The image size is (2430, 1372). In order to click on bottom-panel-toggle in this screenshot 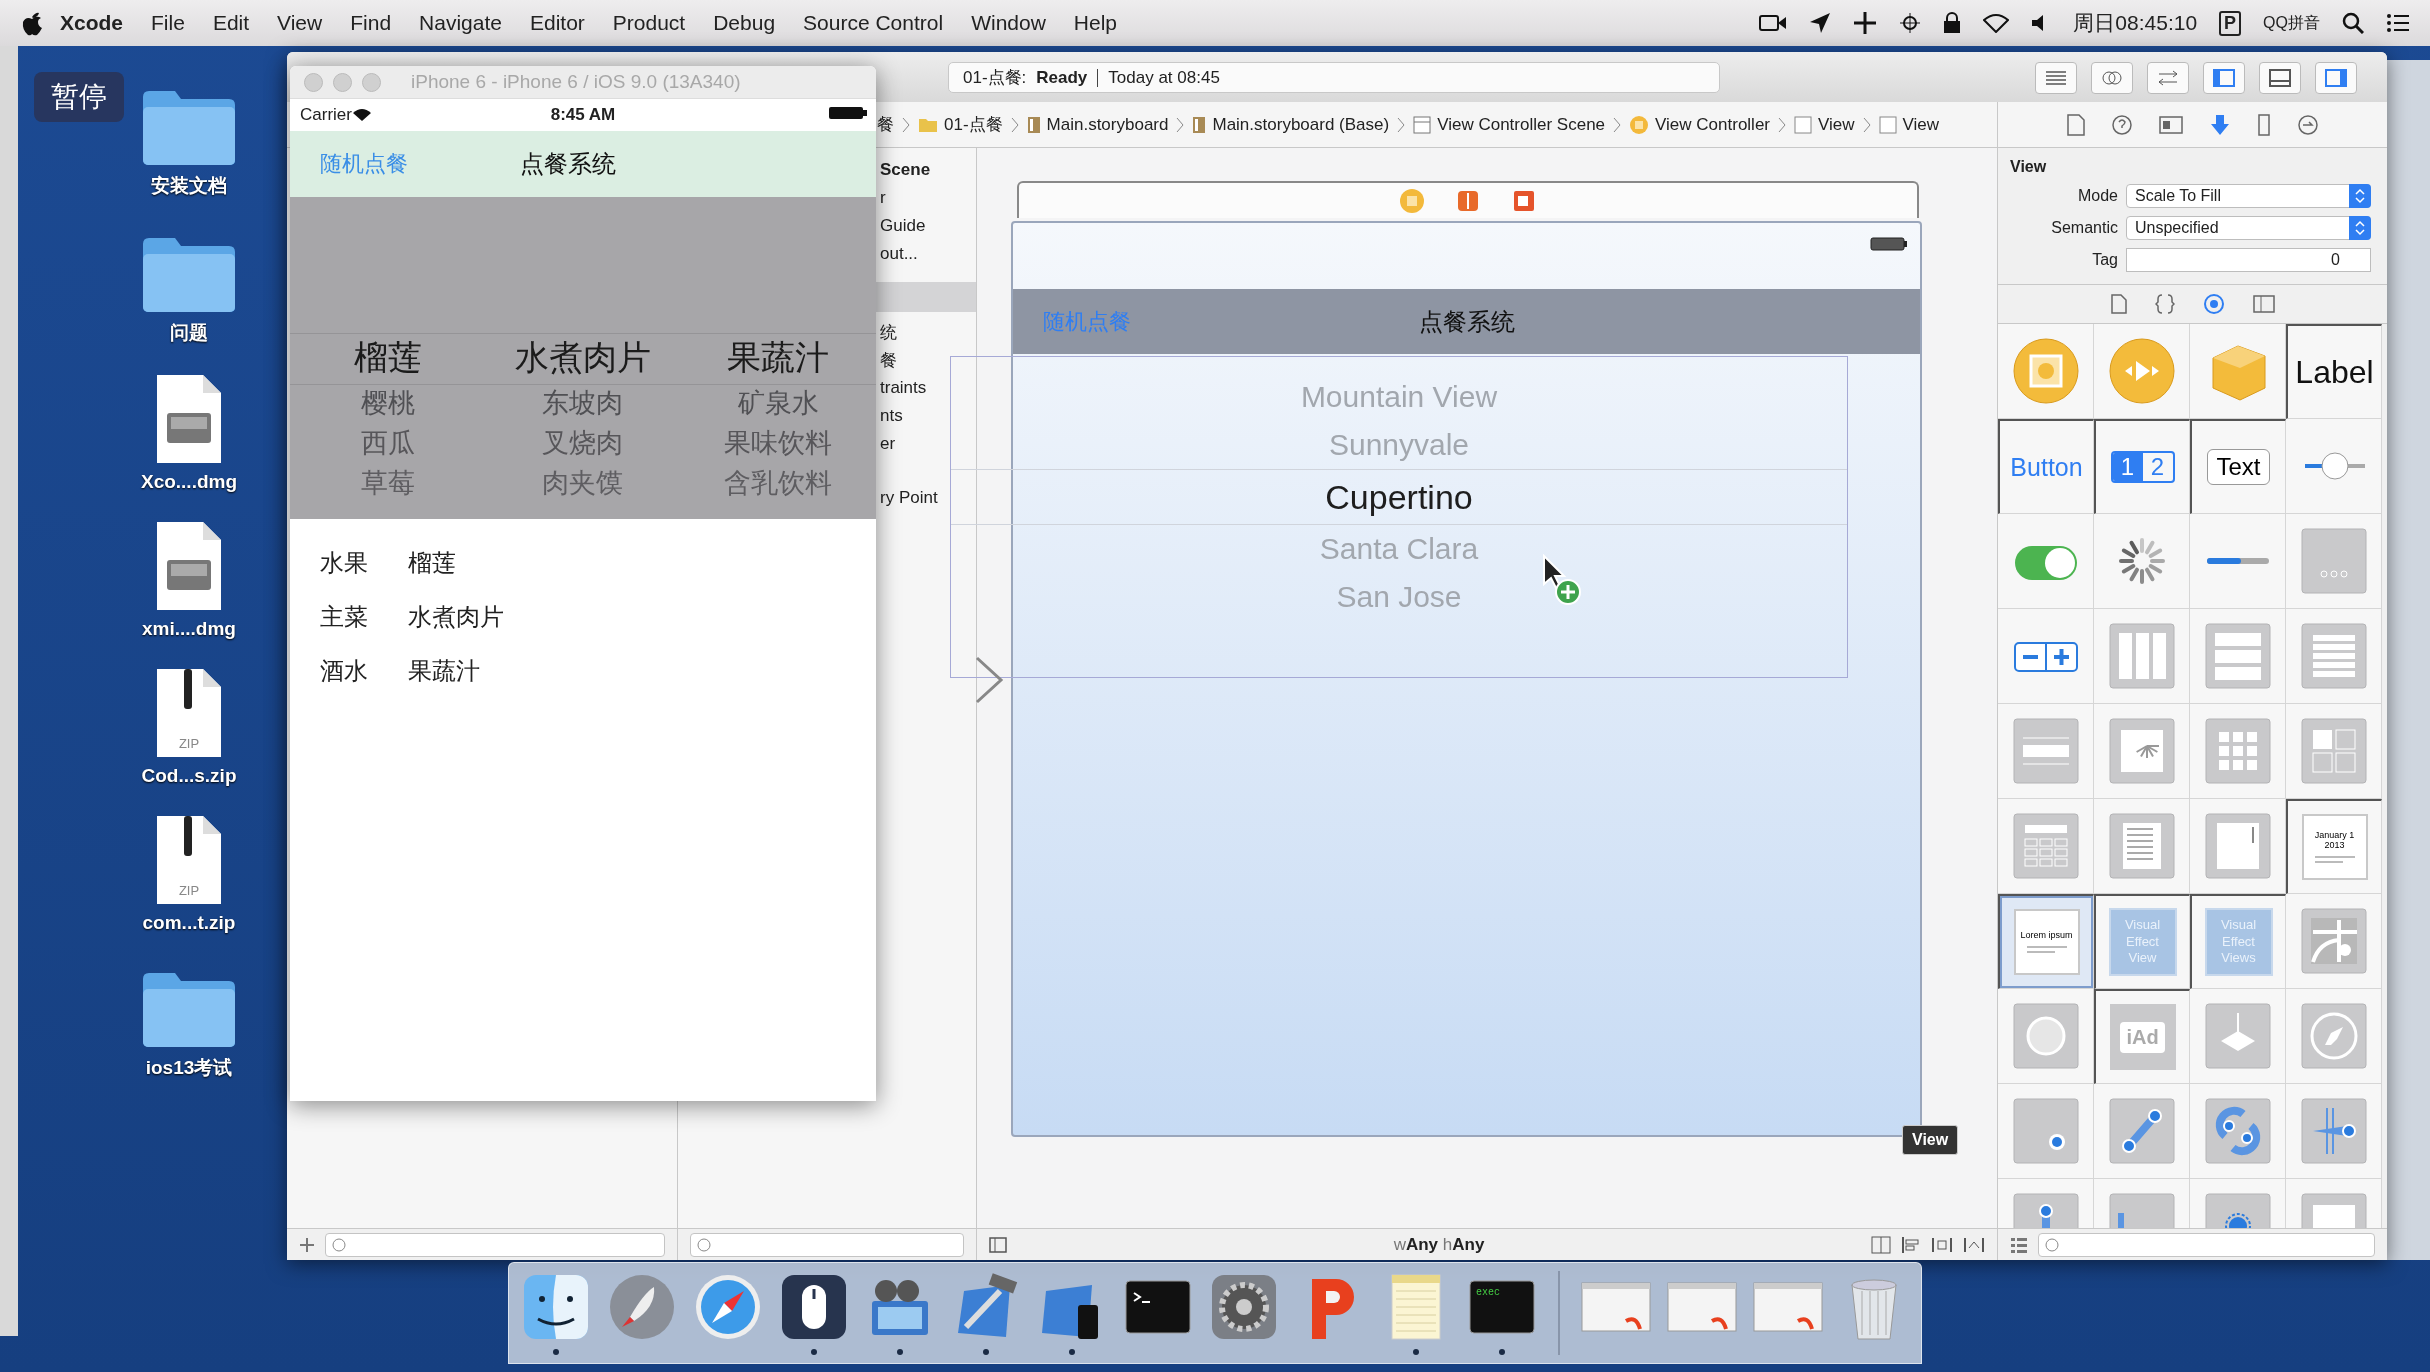, I will do `click(2280, 78)`.